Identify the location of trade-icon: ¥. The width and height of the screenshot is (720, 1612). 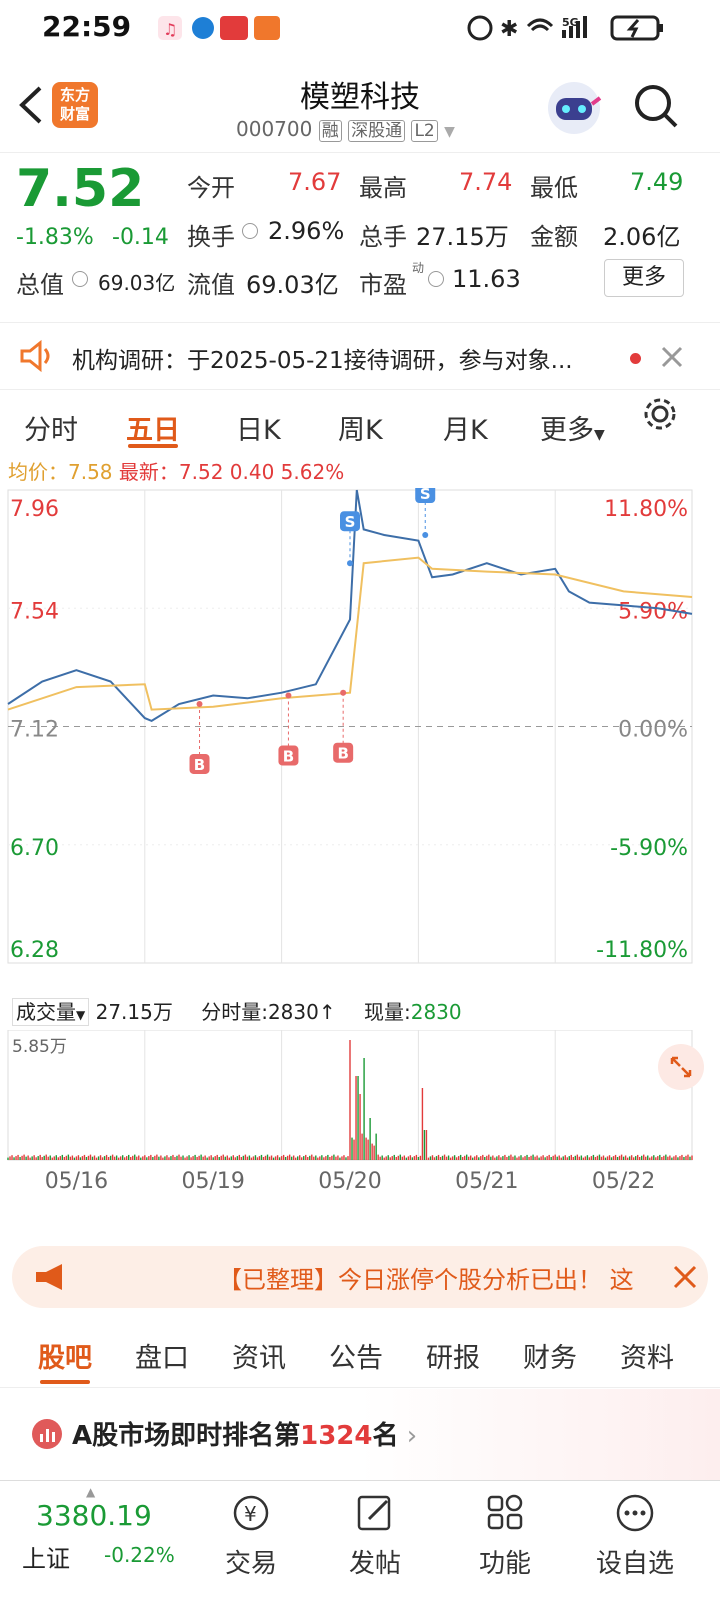
(251, 1513).